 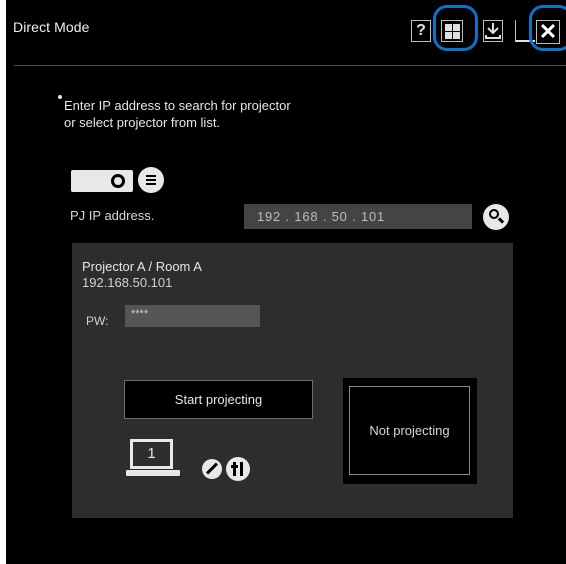 What do you see at coordinates (112, 215) in the screenshot?
I see `ip-address-label: PJ IP address.` at bounding box center [112, 215].